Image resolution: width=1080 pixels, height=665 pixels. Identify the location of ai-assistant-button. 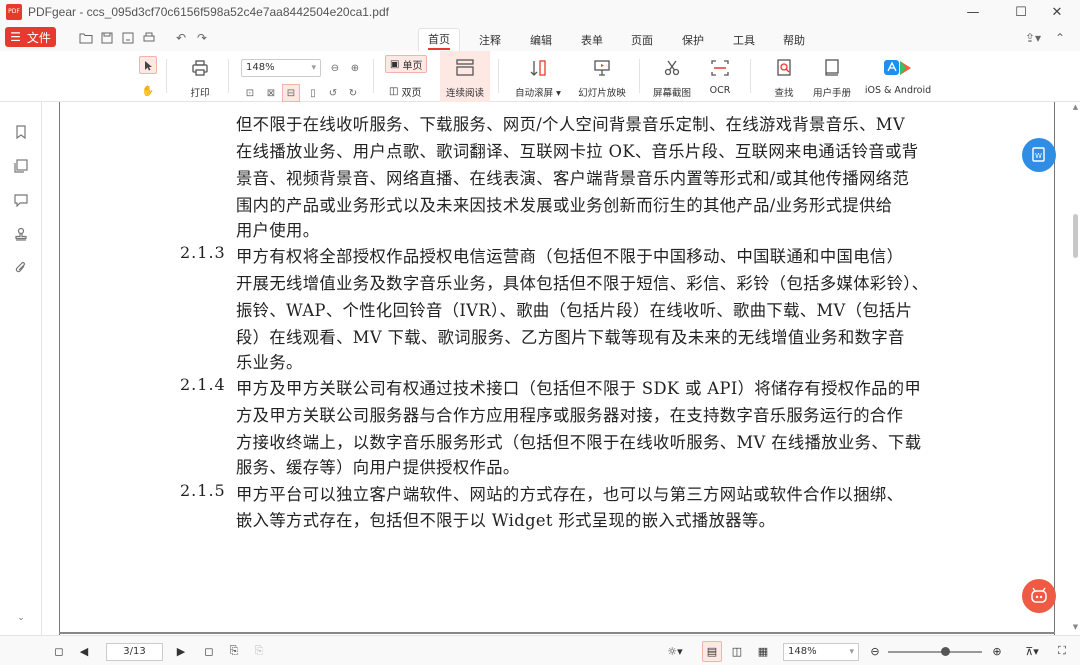
(1039, 596).